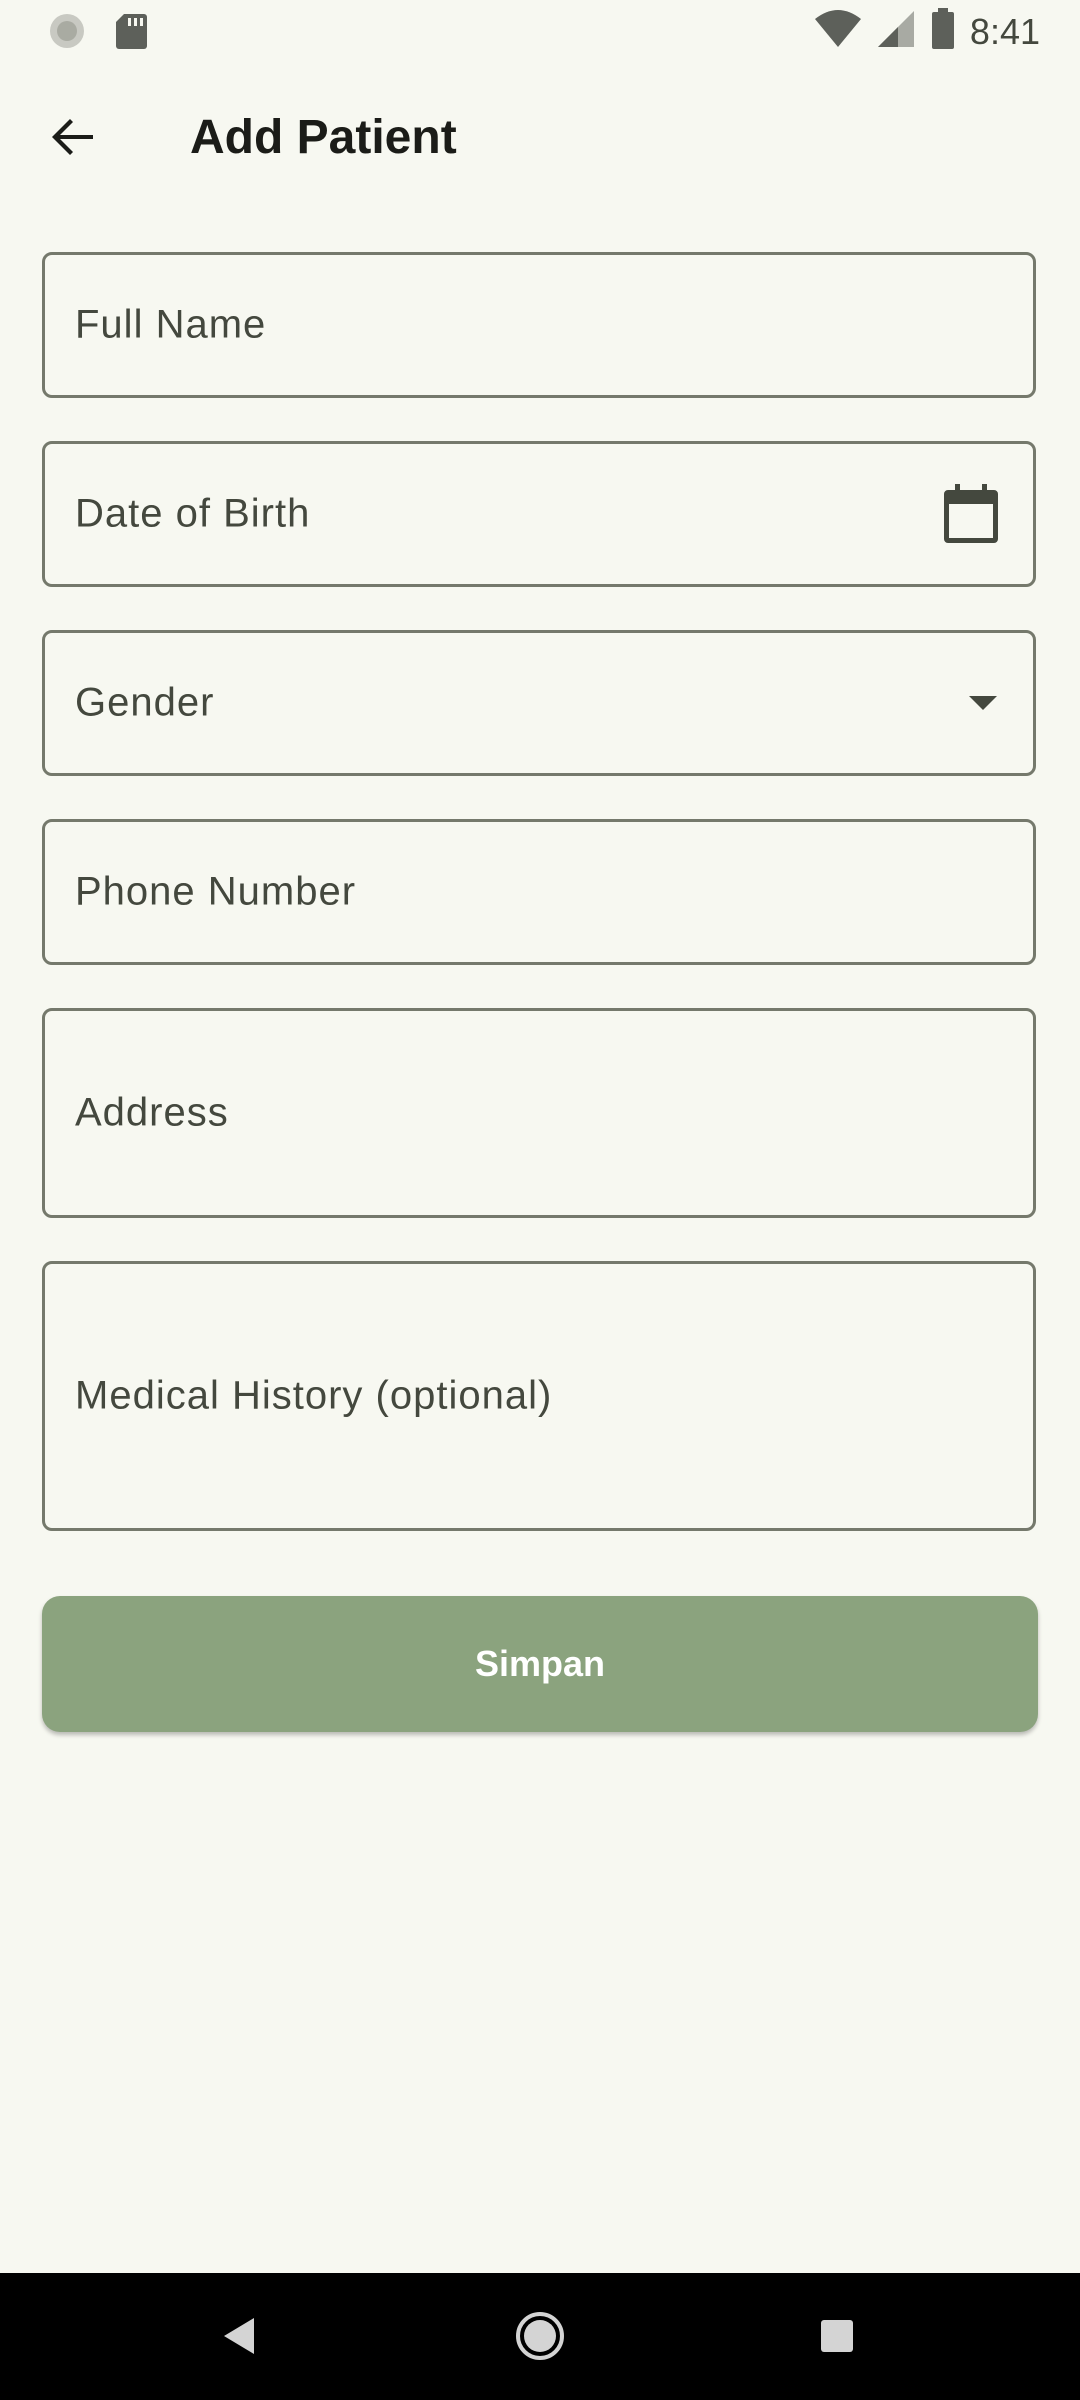 The height and width of the screenshot is (2400, 1080). Describe the element at coordinates (540, 1664) in the screenshot. I see `save-button: Simpan` at that location.